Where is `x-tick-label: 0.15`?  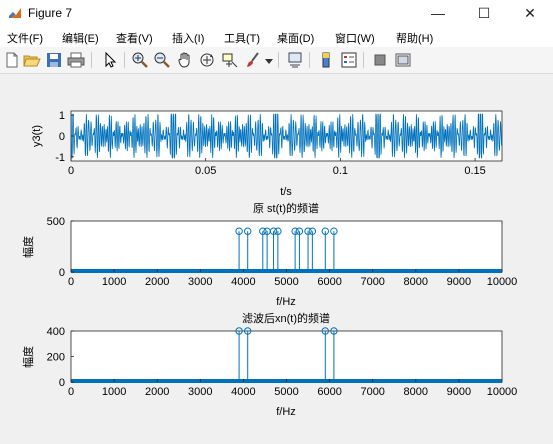
x-tick-label: 0.15 is located at coordinates (474, 171).